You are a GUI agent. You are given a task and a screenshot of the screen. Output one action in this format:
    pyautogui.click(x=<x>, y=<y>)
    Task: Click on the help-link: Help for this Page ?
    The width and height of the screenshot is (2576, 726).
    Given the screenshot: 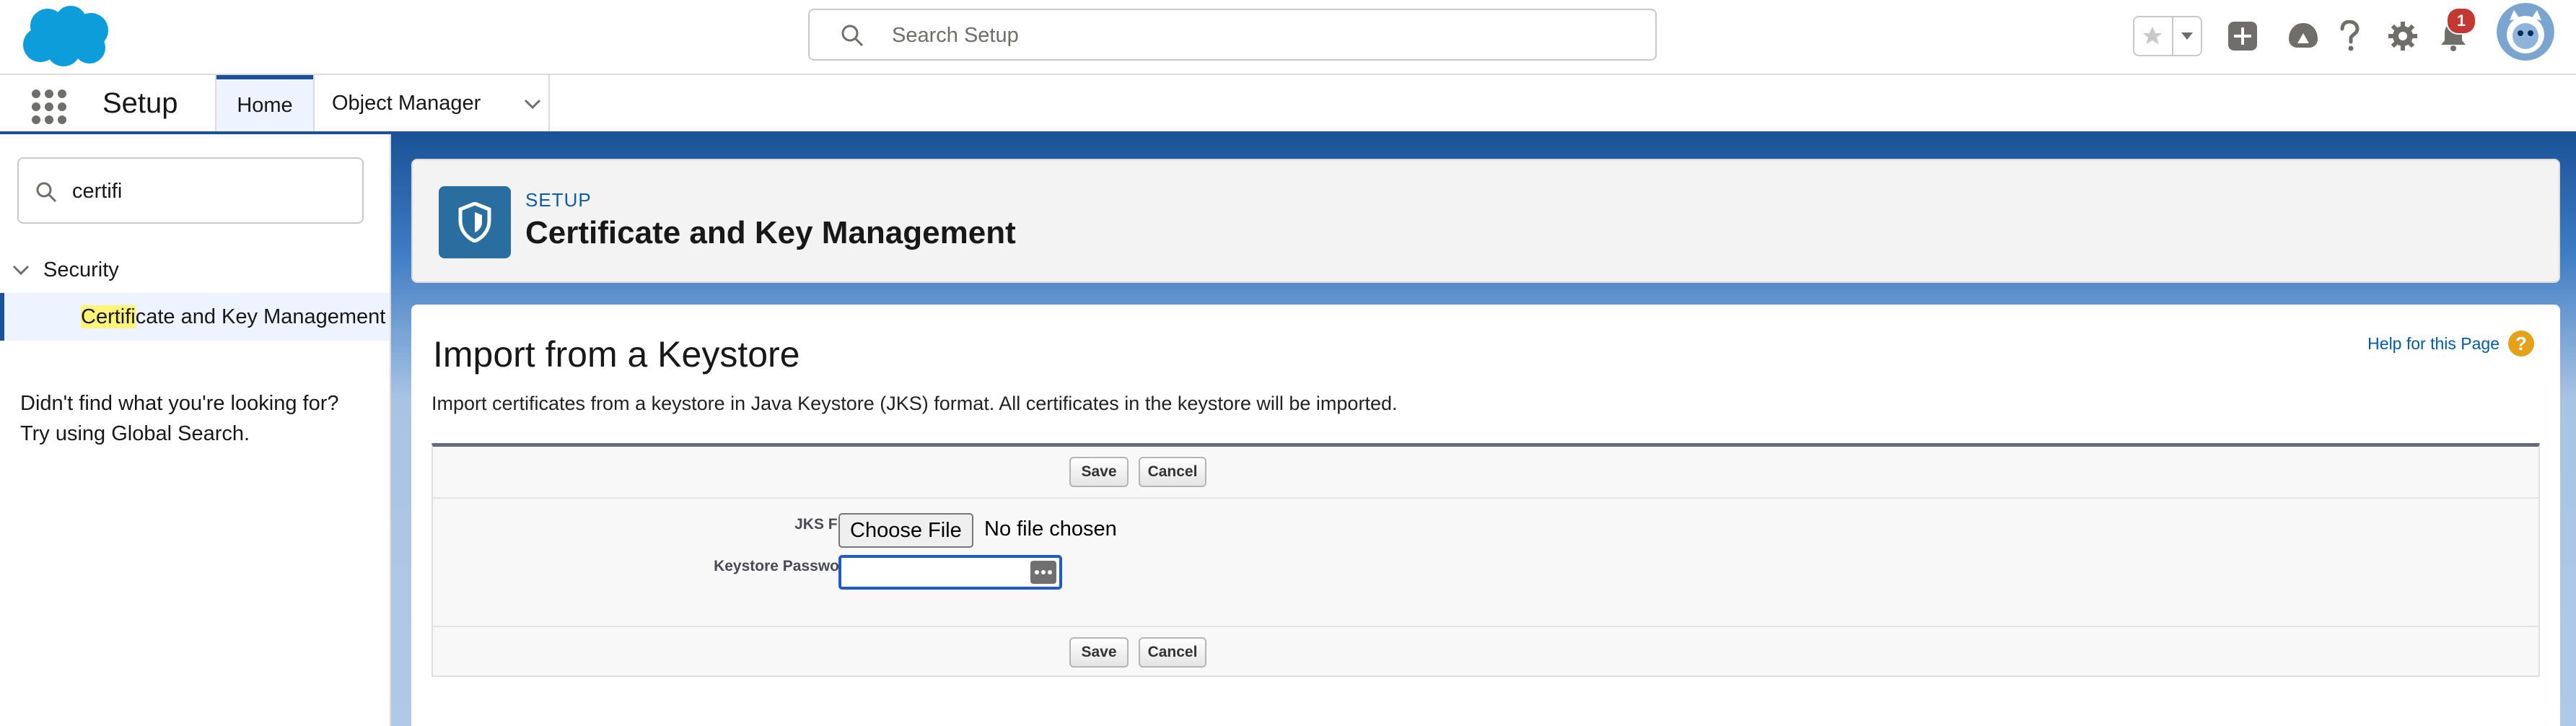 What is the action you would take?
    pyautogui.click(x=2450, y=344)
    